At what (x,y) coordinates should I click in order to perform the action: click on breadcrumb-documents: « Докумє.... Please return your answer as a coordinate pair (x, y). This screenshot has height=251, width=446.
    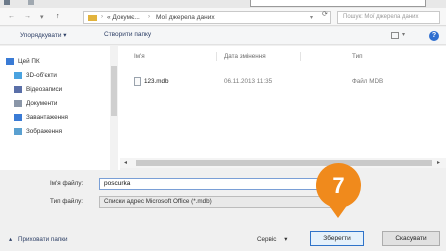
    Looking at the image, I should click on (123, 17).